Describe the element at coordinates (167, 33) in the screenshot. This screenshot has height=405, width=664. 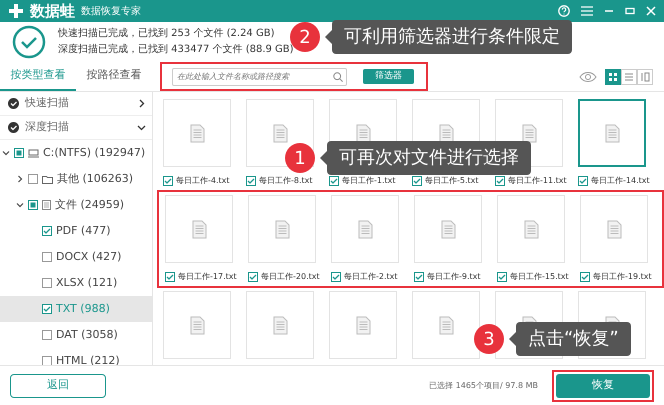
I see `scan-summary-text: 快速扫描已完成，已找到 253 个文件 (2.24 GB)` at that location.